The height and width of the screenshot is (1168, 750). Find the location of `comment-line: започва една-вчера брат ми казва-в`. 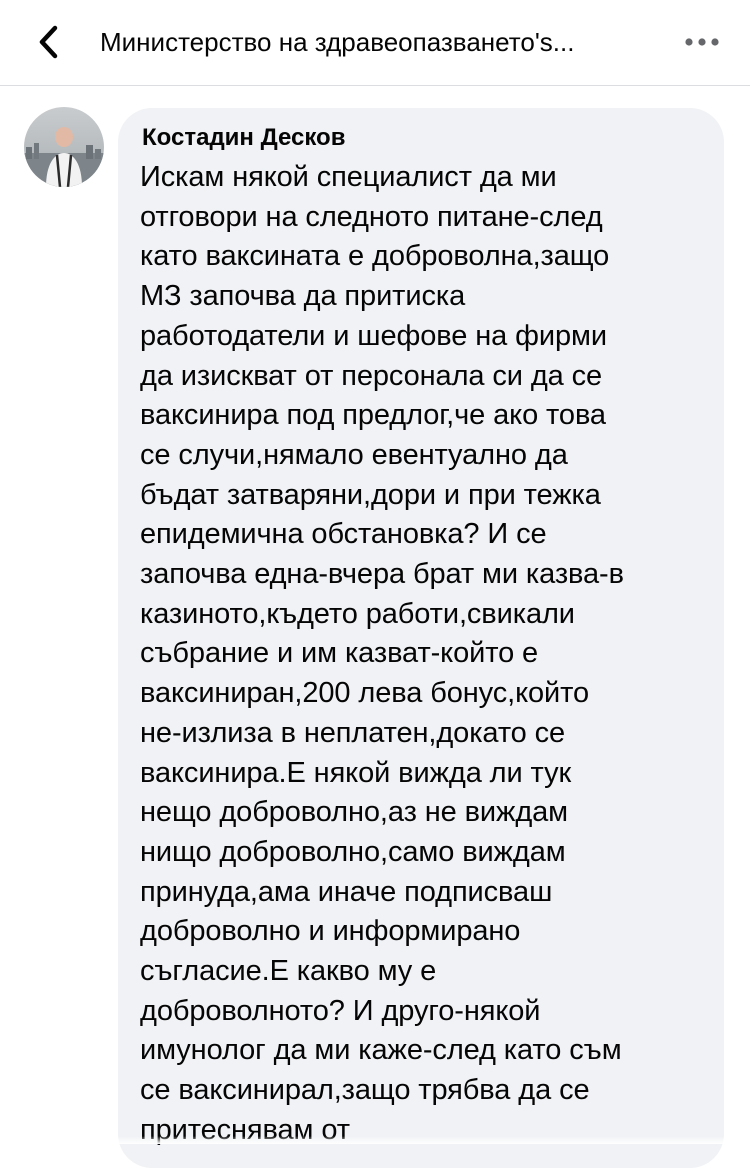

comment-line: започва една-вчера брат ми казва-в is located at coordinates (382, 574).